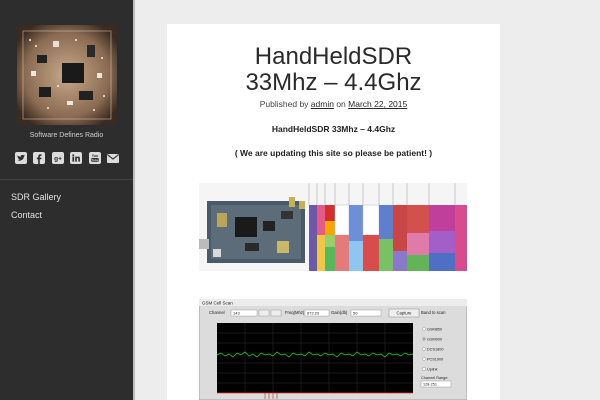 The width and height of the screenshot is (600, 400). What do you see at coordinates (217, 312) in the screenshot?
I see `channel-label: Channel` at bounding box center [217, 312].